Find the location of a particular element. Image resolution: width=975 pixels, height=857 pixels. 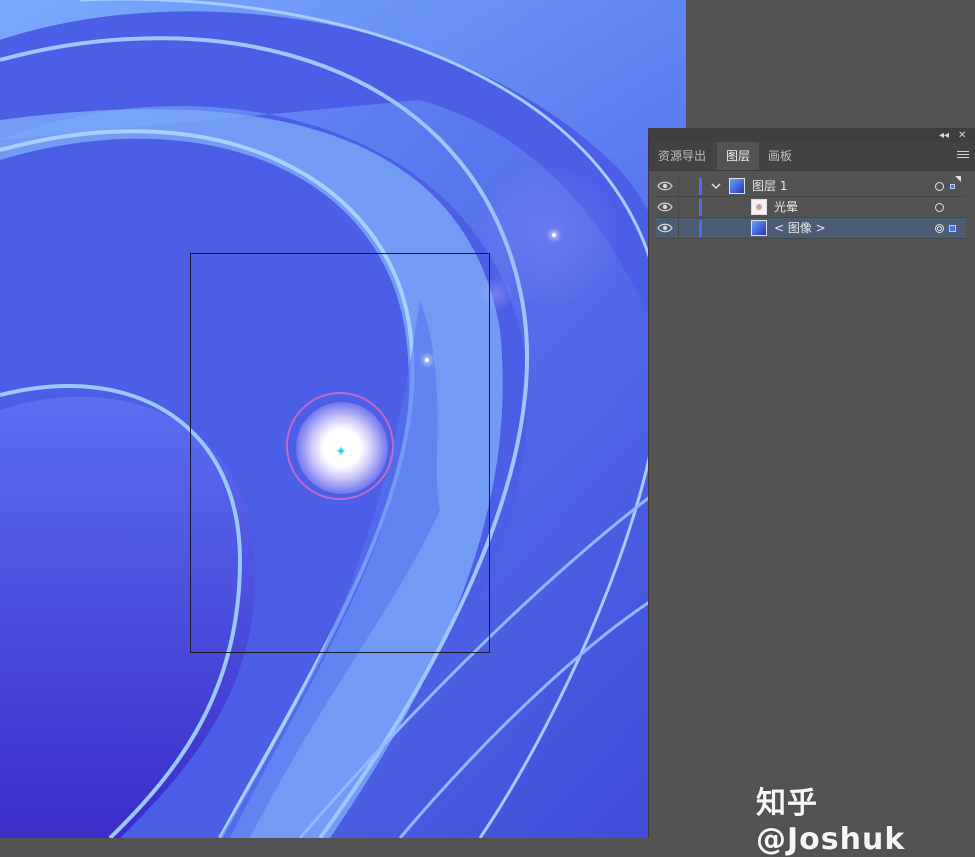

flare-spark is located at coordinates (554, 235).